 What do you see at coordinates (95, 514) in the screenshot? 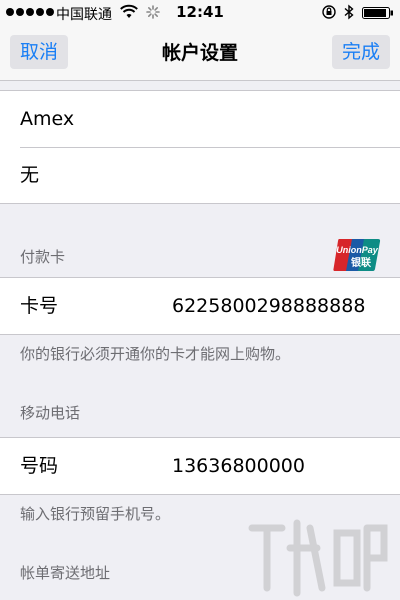
I see `mobile-phone-note: 输入银行预留手机号。` at bounding box center [95, 514].